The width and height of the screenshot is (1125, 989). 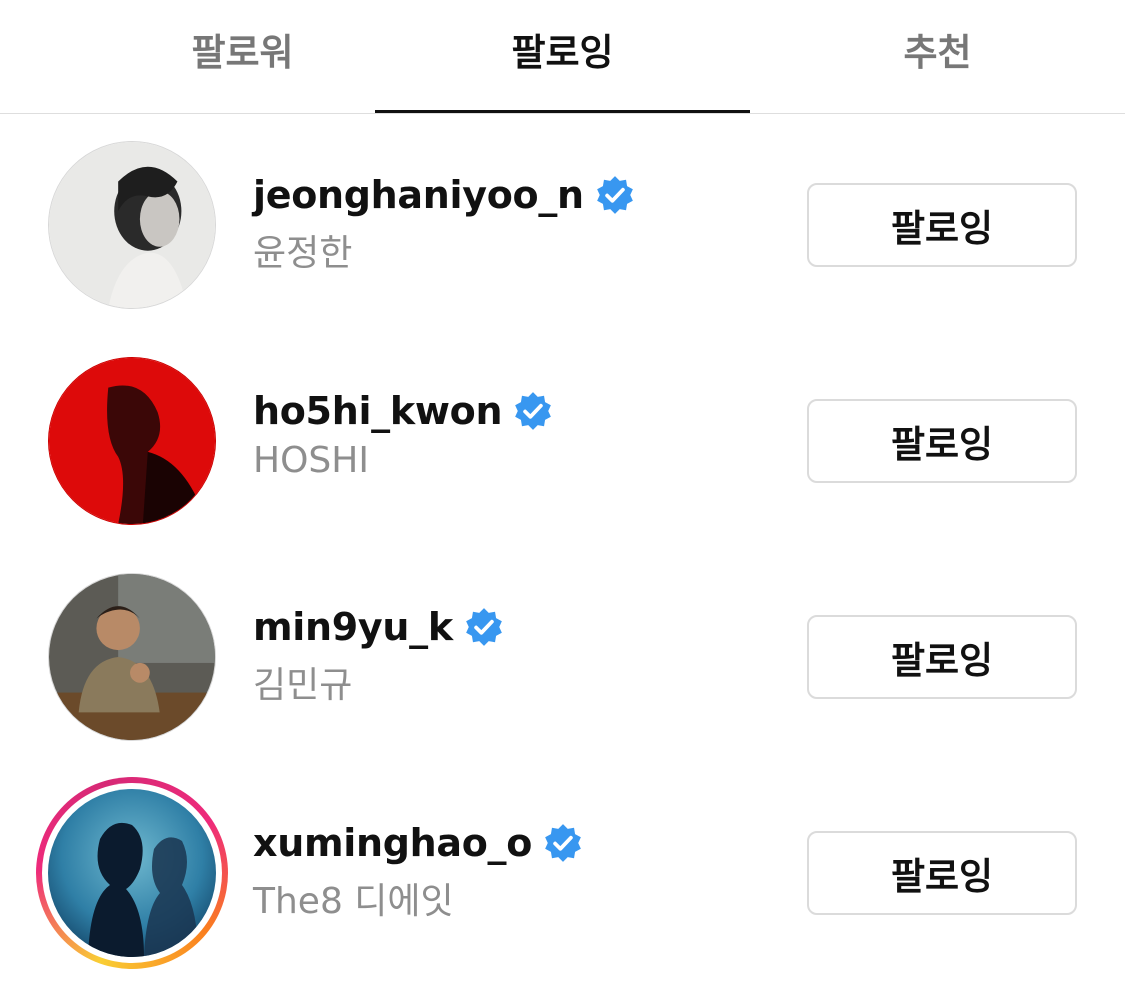 I want to click on account-info: xuminghao_o The8 디에잇, so click(x=418, y=871).